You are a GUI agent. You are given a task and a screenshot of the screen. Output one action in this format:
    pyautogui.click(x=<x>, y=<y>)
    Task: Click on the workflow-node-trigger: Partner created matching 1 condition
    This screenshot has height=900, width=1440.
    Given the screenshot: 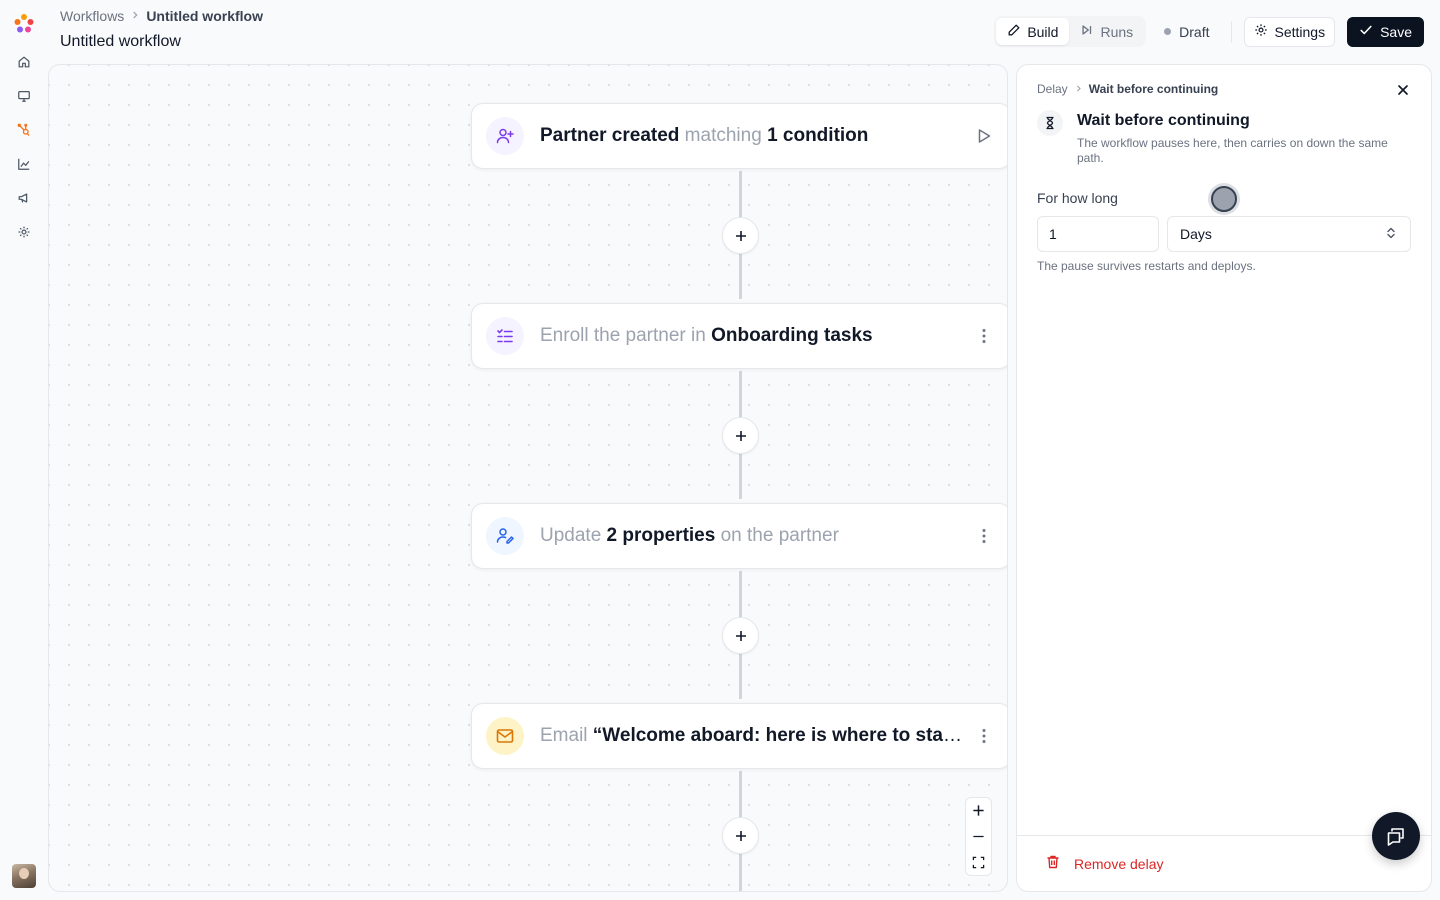 What is the action you would take?
    pyautogui.click(x=739, y=136)
    